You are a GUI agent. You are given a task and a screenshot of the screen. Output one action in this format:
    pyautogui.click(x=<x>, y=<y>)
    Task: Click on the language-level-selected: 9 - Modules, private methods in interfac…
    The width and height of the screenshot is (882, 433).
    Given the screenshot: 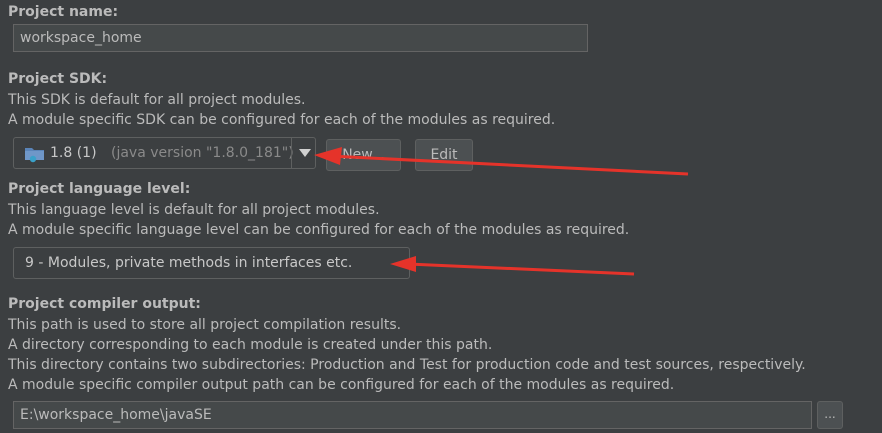 What is the action you would take?
    pyautogui.click(x=189, y=263)
    